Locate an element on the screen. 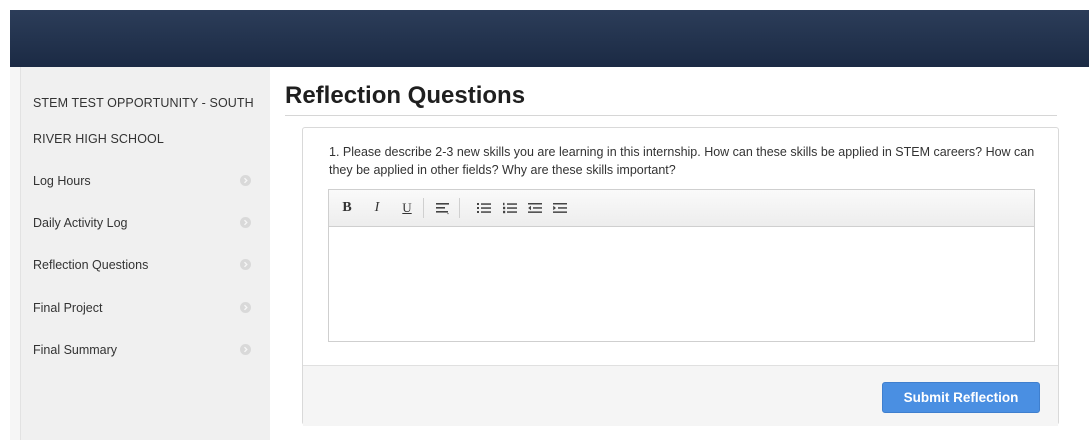  page-title: Reflection Questions is located at coordinates (405, 95).